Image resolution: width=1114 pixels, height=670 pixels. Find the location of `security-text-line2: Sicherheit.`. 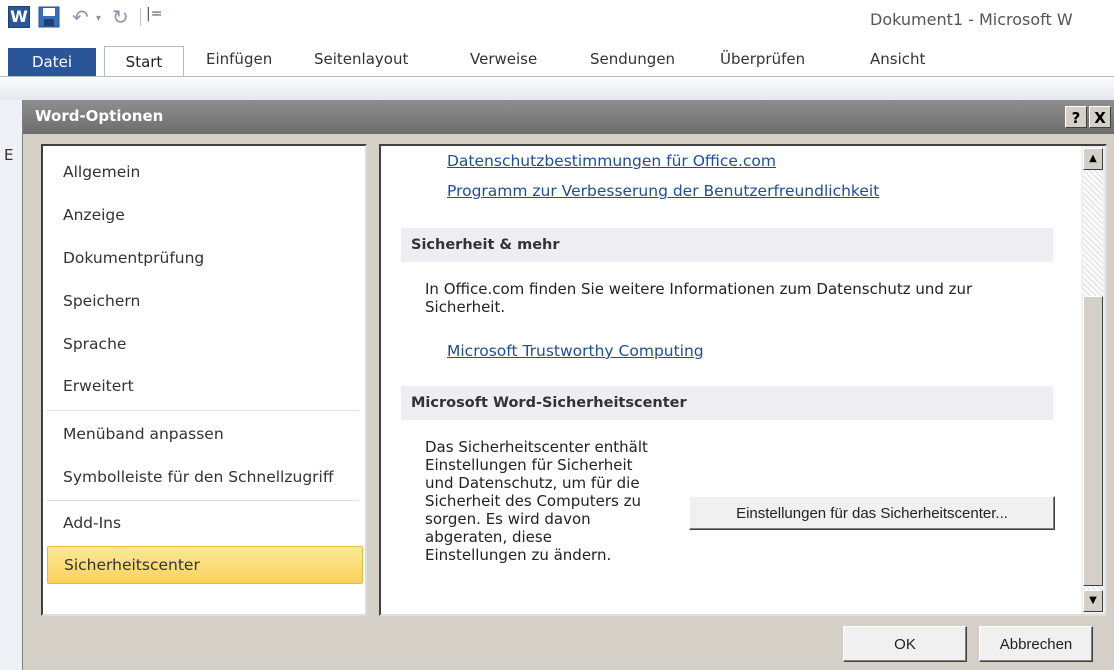

security-text-line2: Sicherheit. is located at coordinates (465, 307).